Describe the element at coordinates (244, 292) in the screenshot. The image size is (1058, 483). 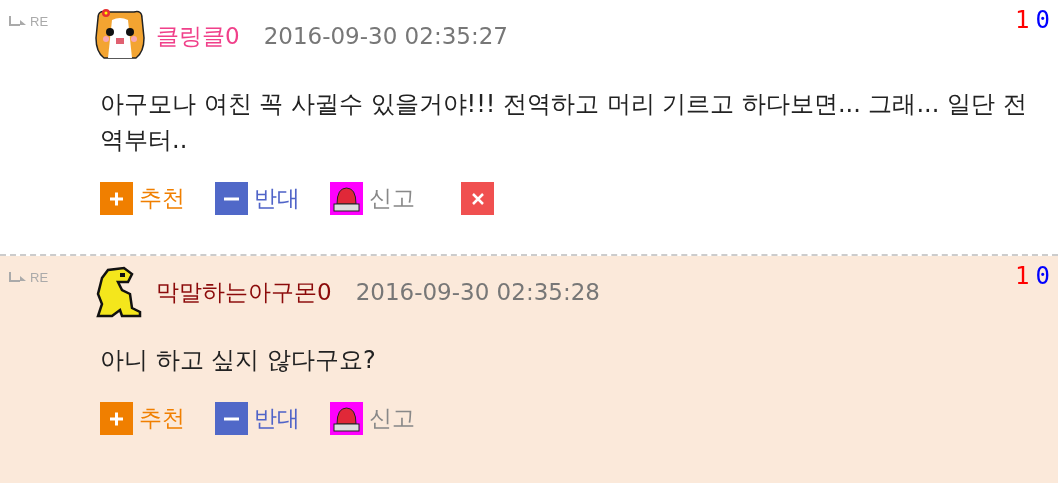
I see `author-name: 막말하는아구몬0` at that location.